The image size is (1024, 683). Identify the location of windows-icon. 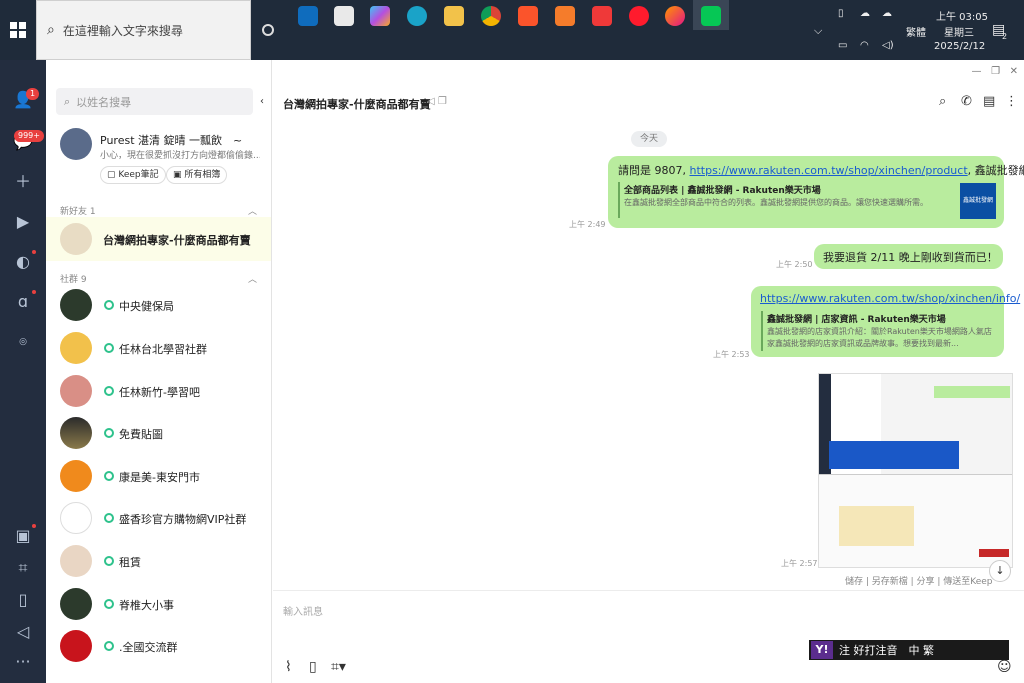
(18, 30).